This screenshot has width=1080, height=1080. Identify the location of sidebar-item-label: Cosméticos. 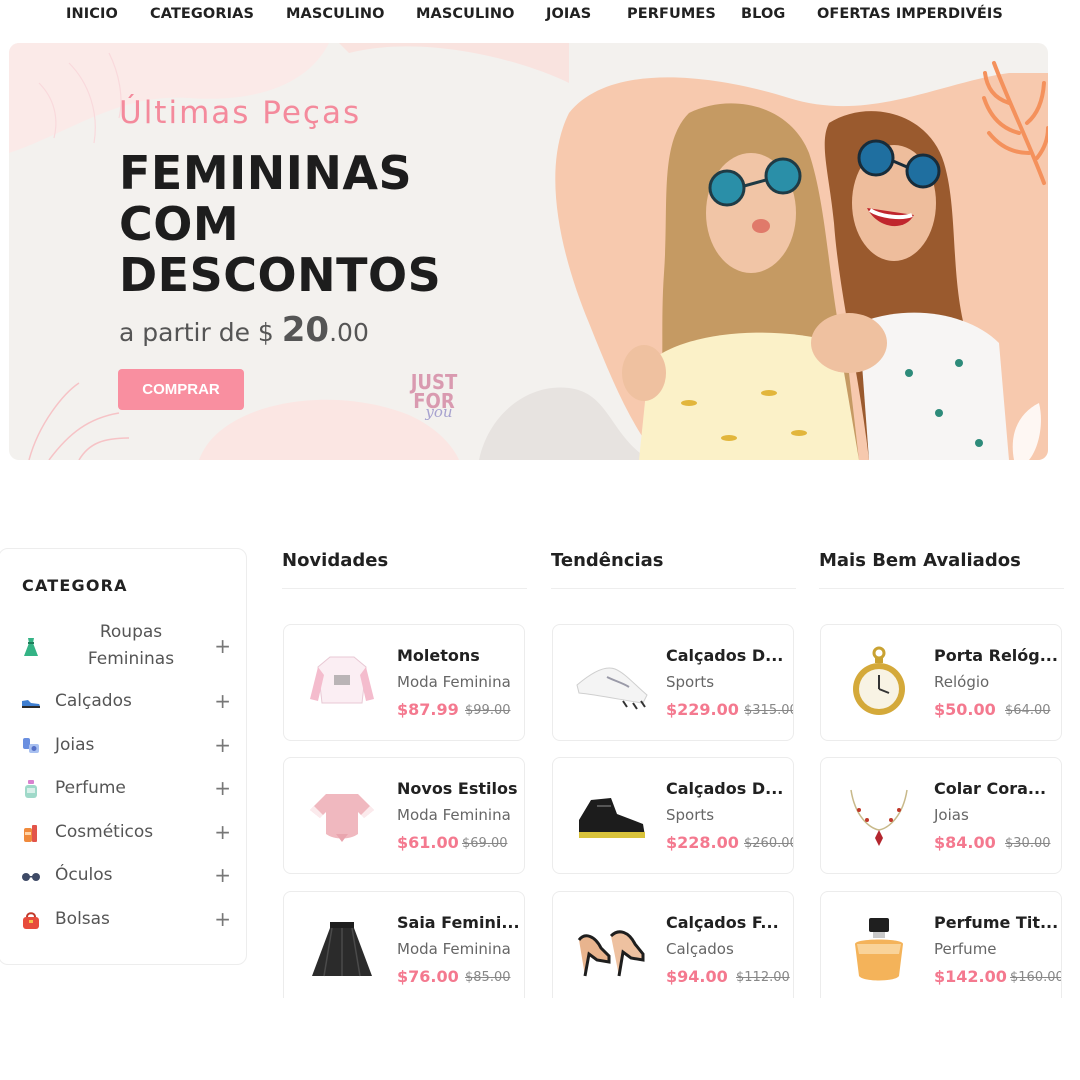
(104, 832).